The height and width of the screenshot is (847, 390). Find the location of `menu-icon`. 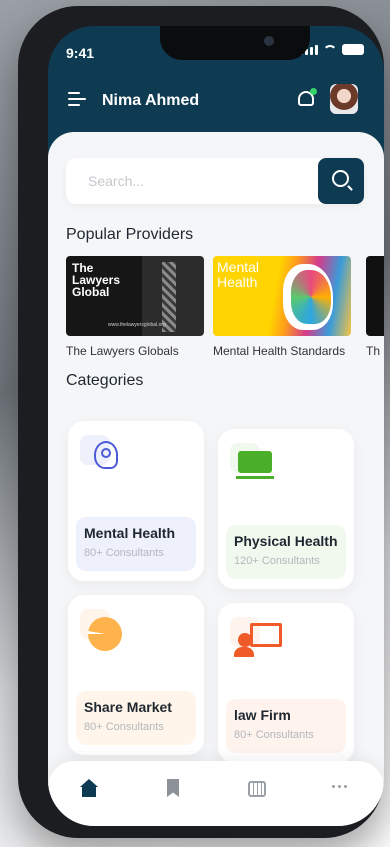

menu-icon is located at coordinates (77, 99).